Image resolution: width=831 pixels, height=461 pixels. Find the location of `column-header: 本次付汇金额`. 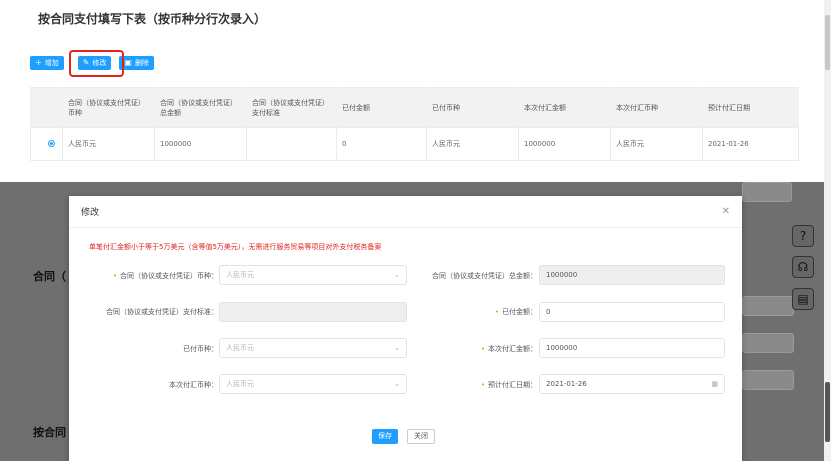

column-header: 本次付汇金额 is located at coordinates (564, 107).